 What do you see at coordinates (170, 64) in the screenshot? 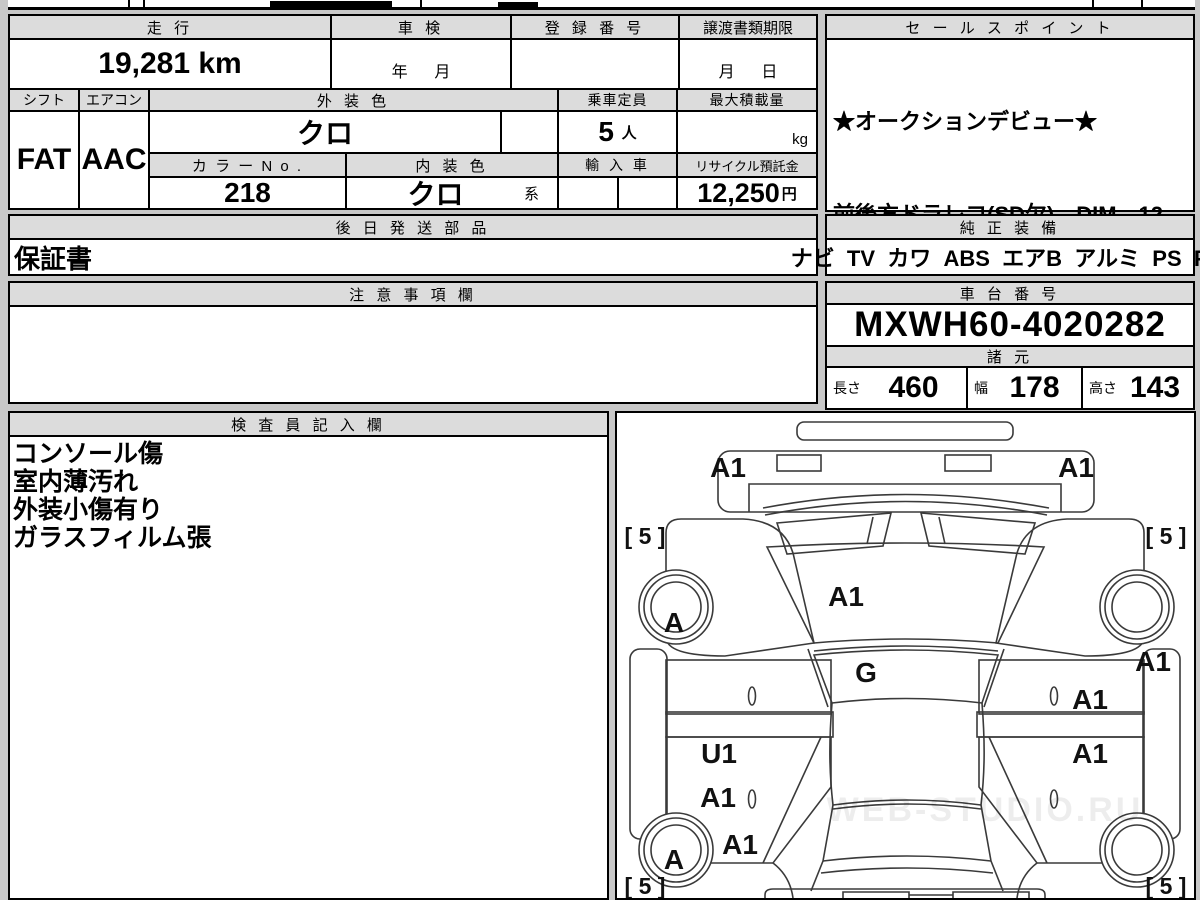
I see `mileage-value: 19,281 km` at bounding box center [170, 64].